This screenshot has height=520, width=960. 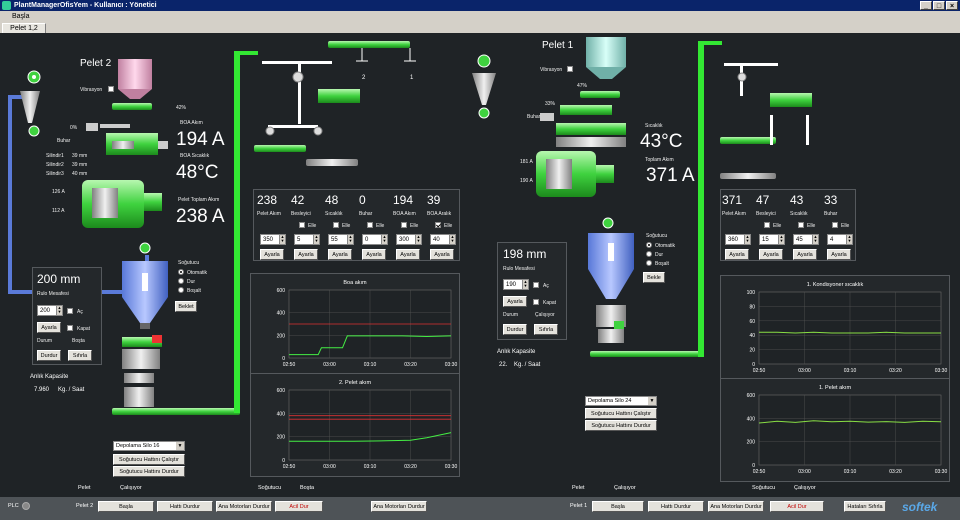 I want to click on param-input-left-1: 5 ▲ ▼, so click(x=307, y=239).